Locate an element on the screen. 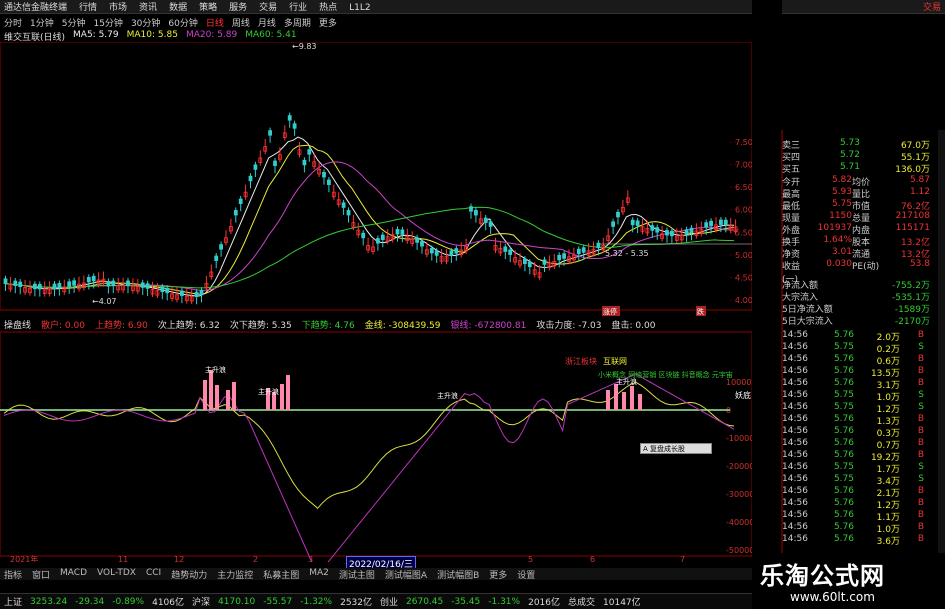  tick-row: 14:56 5.75 1.0万 S is located at coordinates (856, 396).